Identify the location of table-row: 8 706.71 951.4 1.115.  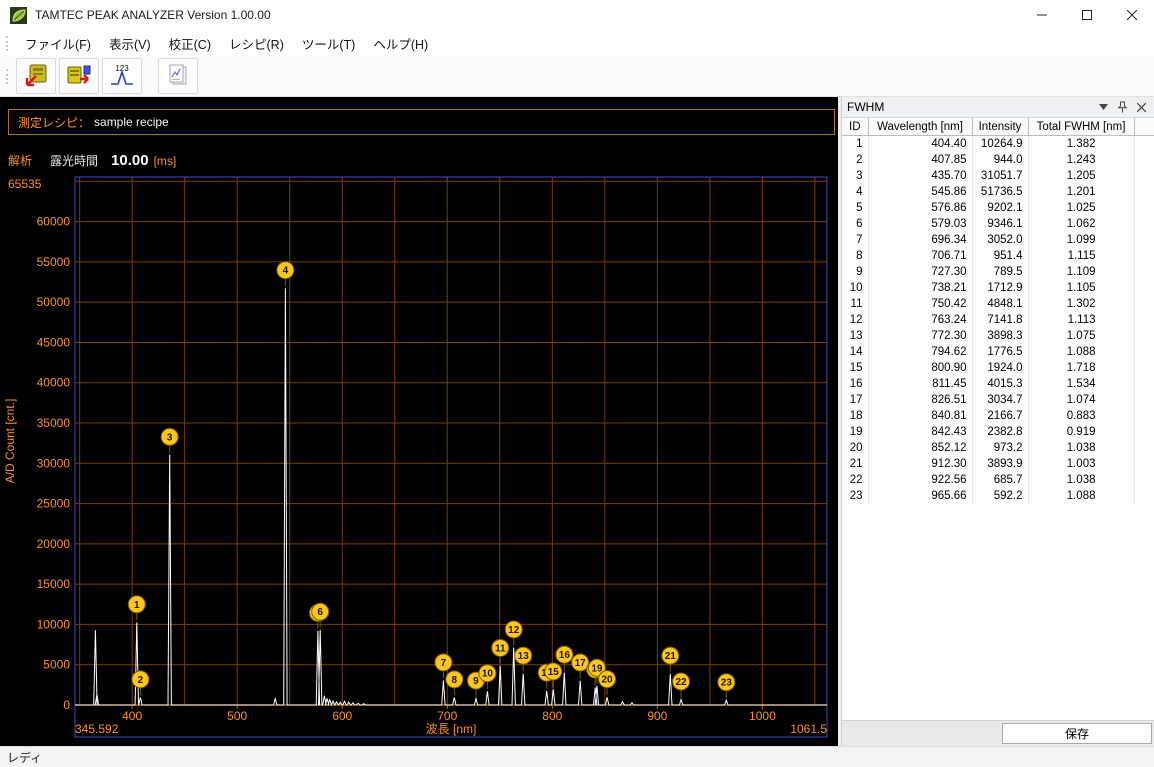
(998, 256).